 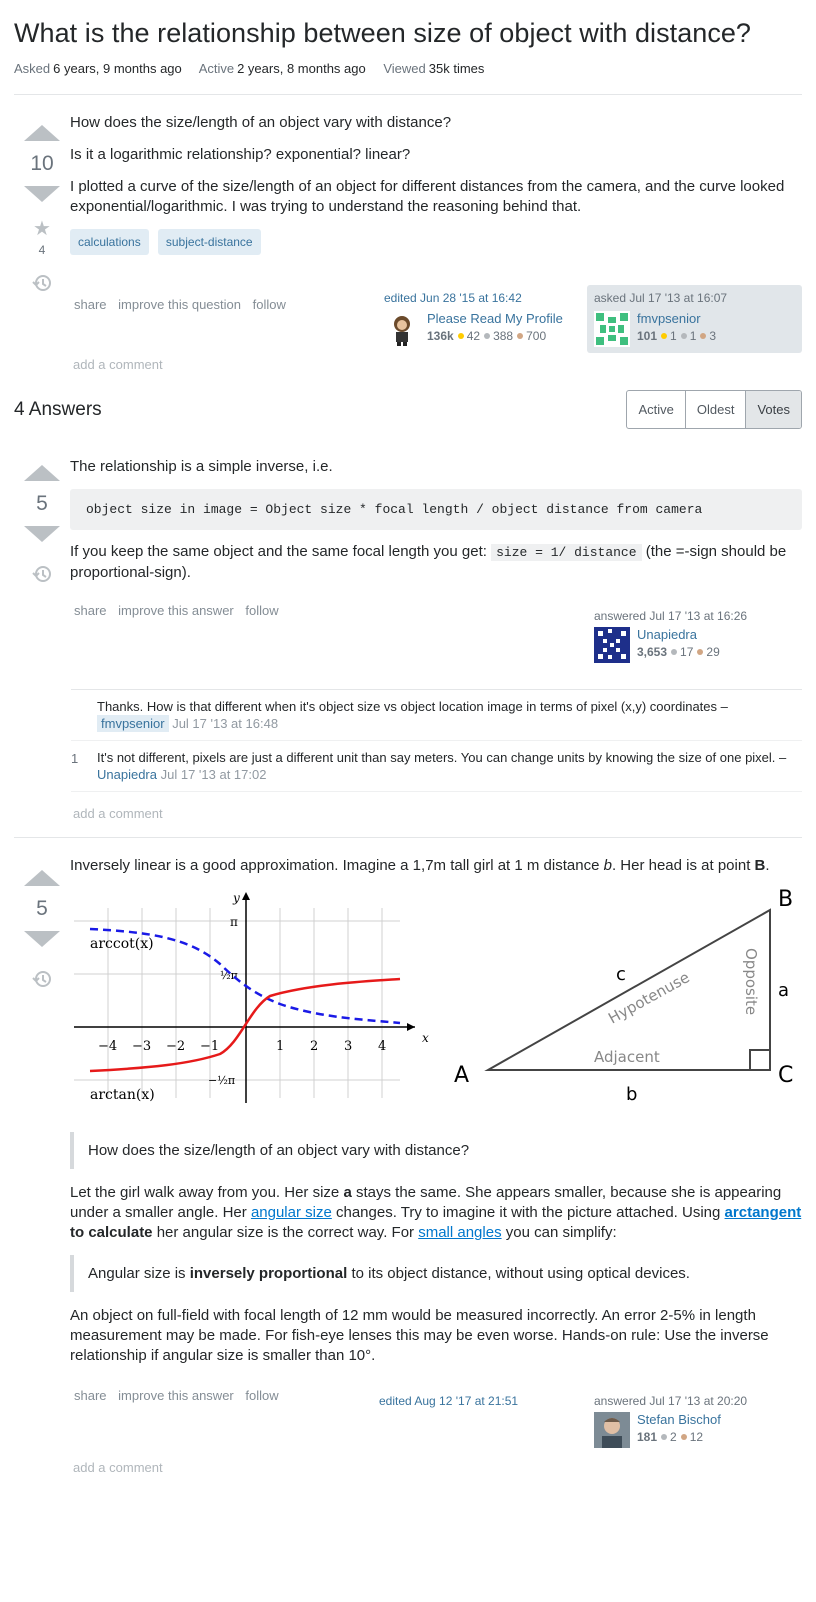 What do you see at coordinates (133, 723) in the screenshot?
I see `comment-user: fmvpsenior` at bounding box center [133, 723].